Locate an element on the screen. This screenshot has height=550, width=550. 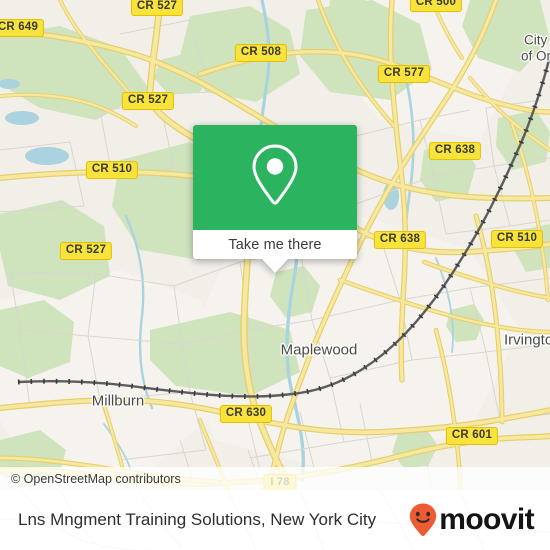
popup-marker-panel is located at coordinates (275, 177).